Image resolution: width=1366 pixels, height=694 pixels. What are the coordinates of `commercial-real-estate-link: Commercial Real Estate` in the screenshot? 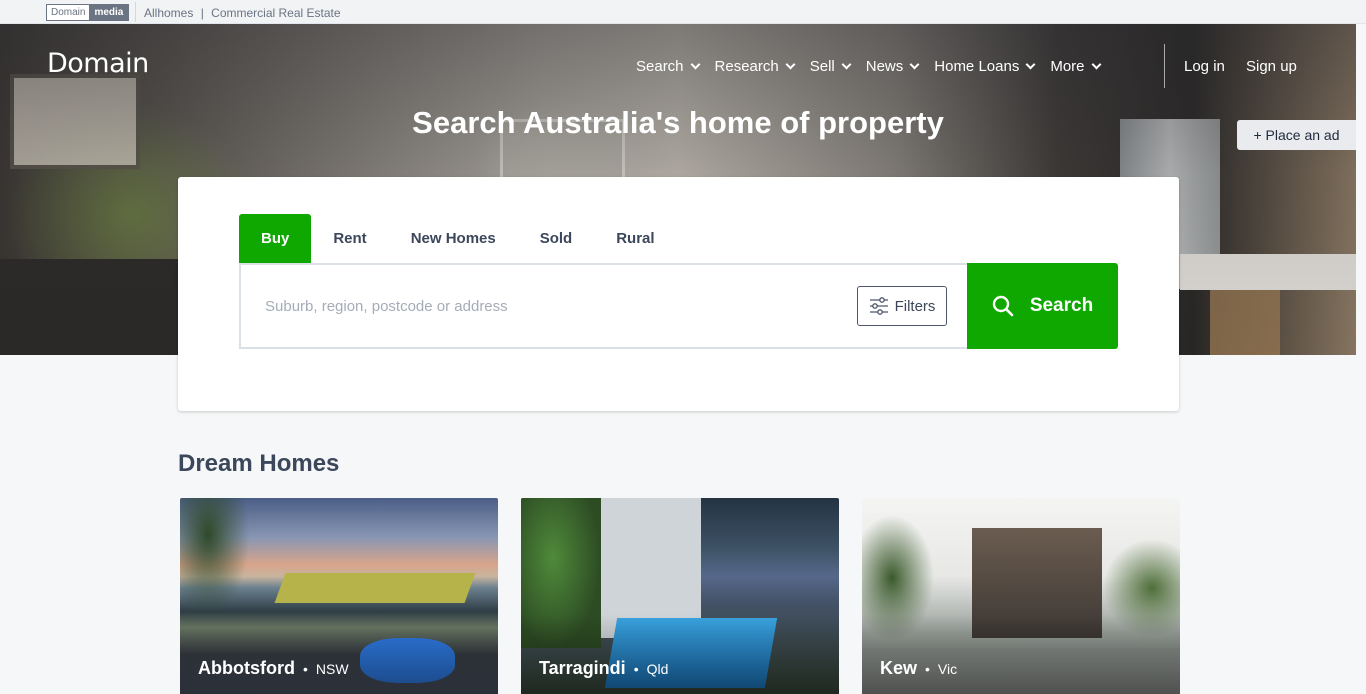 It's located at (275, 13).